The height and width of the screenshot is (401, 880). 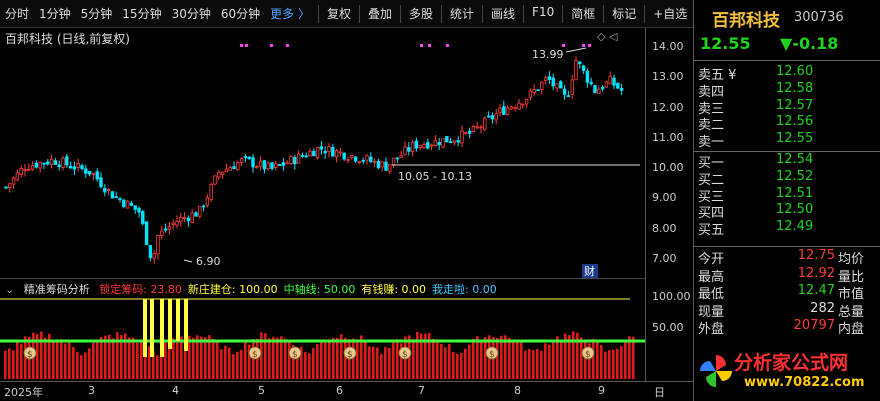 I want to click on tool-button-7: 标记, so click(x=624, y=14).